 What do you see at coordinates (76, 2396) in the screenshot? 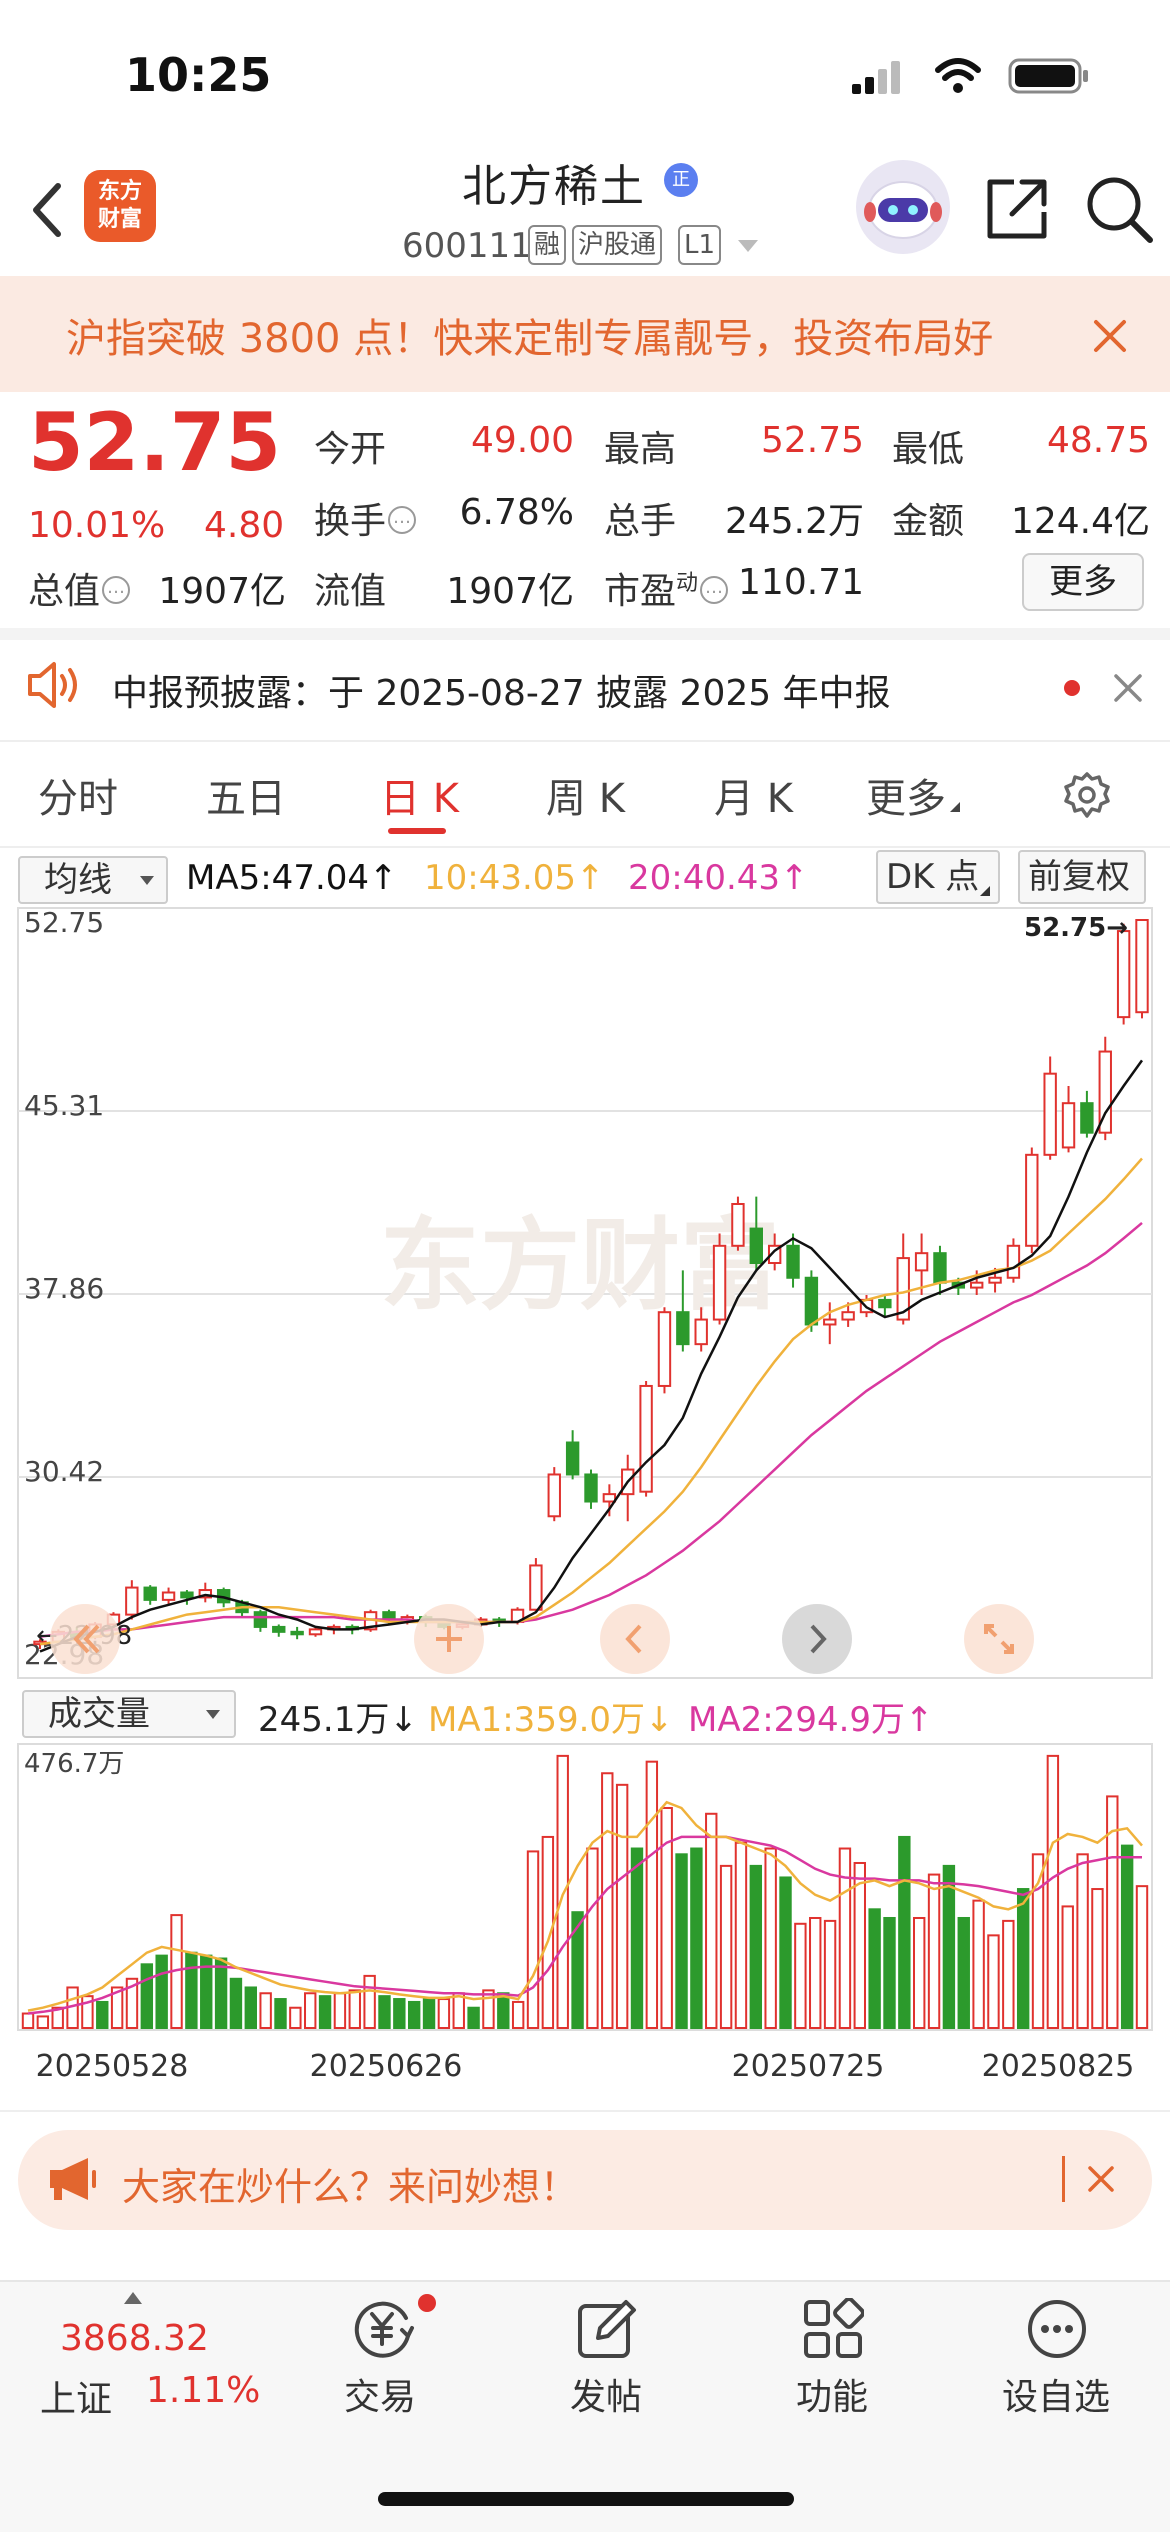
I see `index-name: 上证` at bounding box center [76, 2396].